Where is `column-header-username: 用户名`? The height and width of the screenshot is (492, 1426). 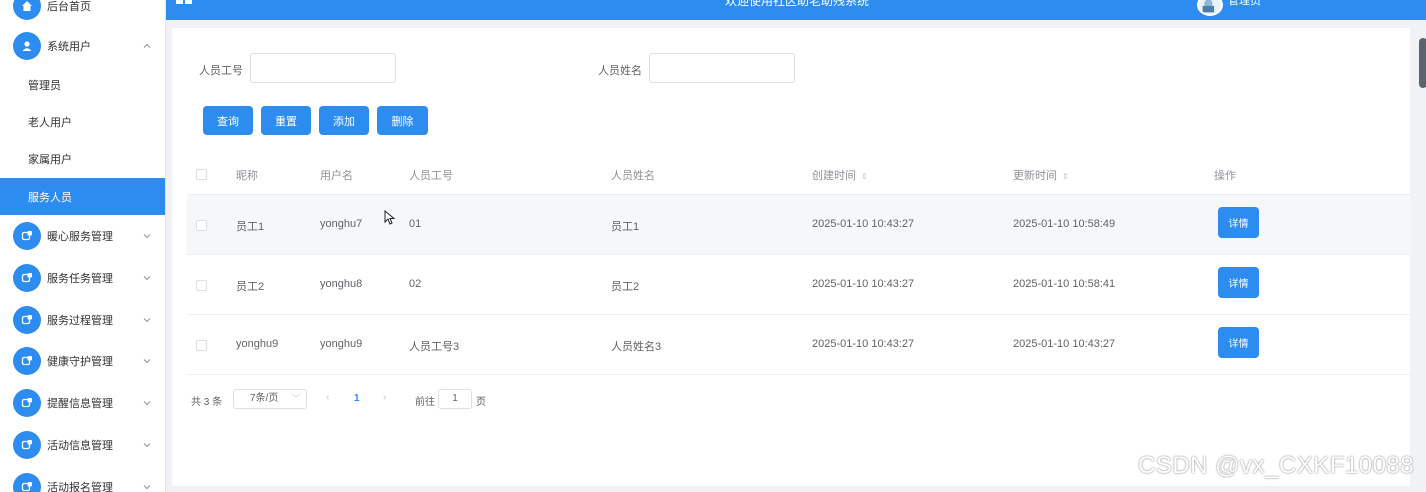 column-header-username: 用户名 is located at coordinates (336, 176).